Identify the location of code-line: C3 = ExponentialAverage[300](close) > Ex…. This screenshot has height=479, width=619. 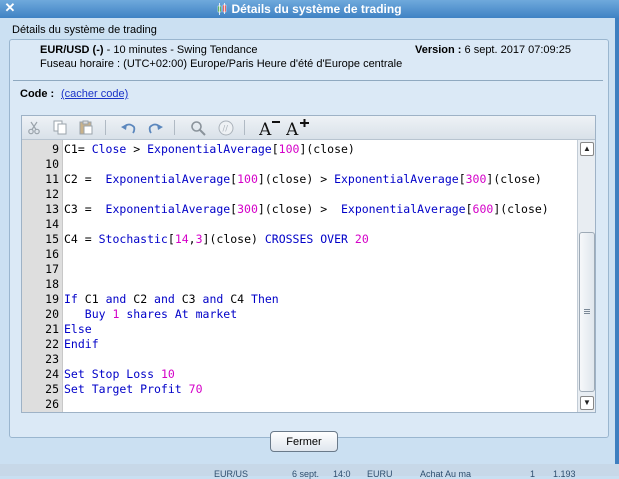
(306, 209).